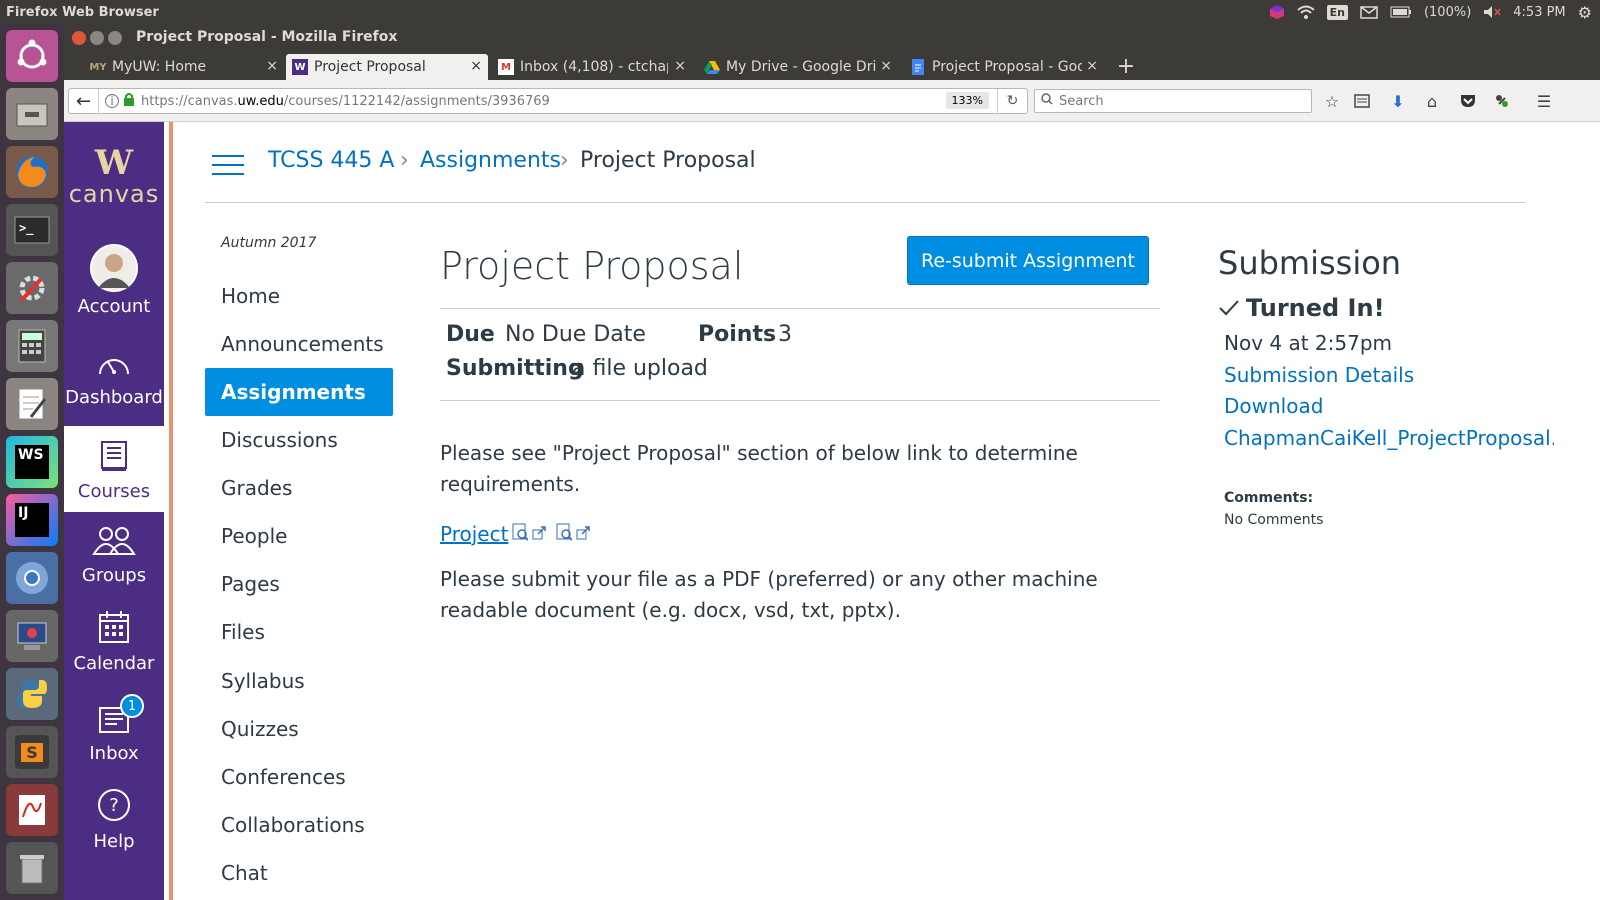 The height and width of the screenshot is (900, 1600). I want to click on course-menu-toggle, so click(228, 166).